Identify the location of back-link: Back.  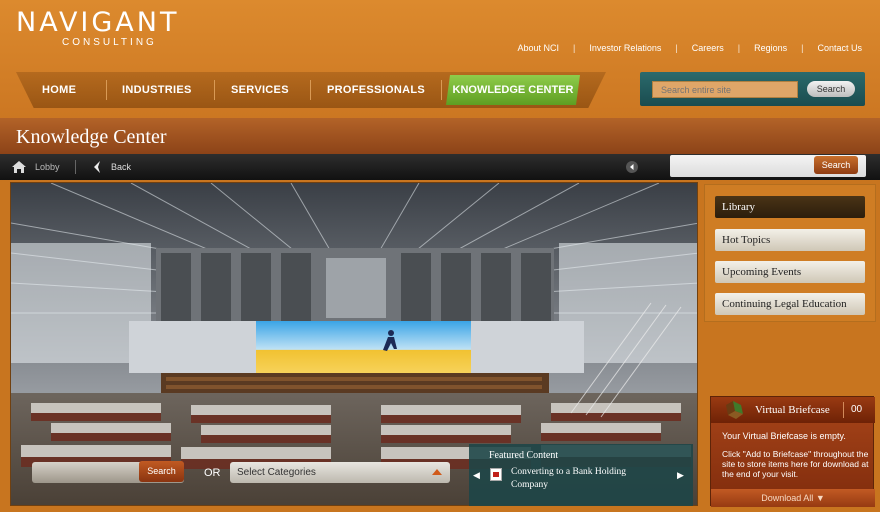
(121, 167).